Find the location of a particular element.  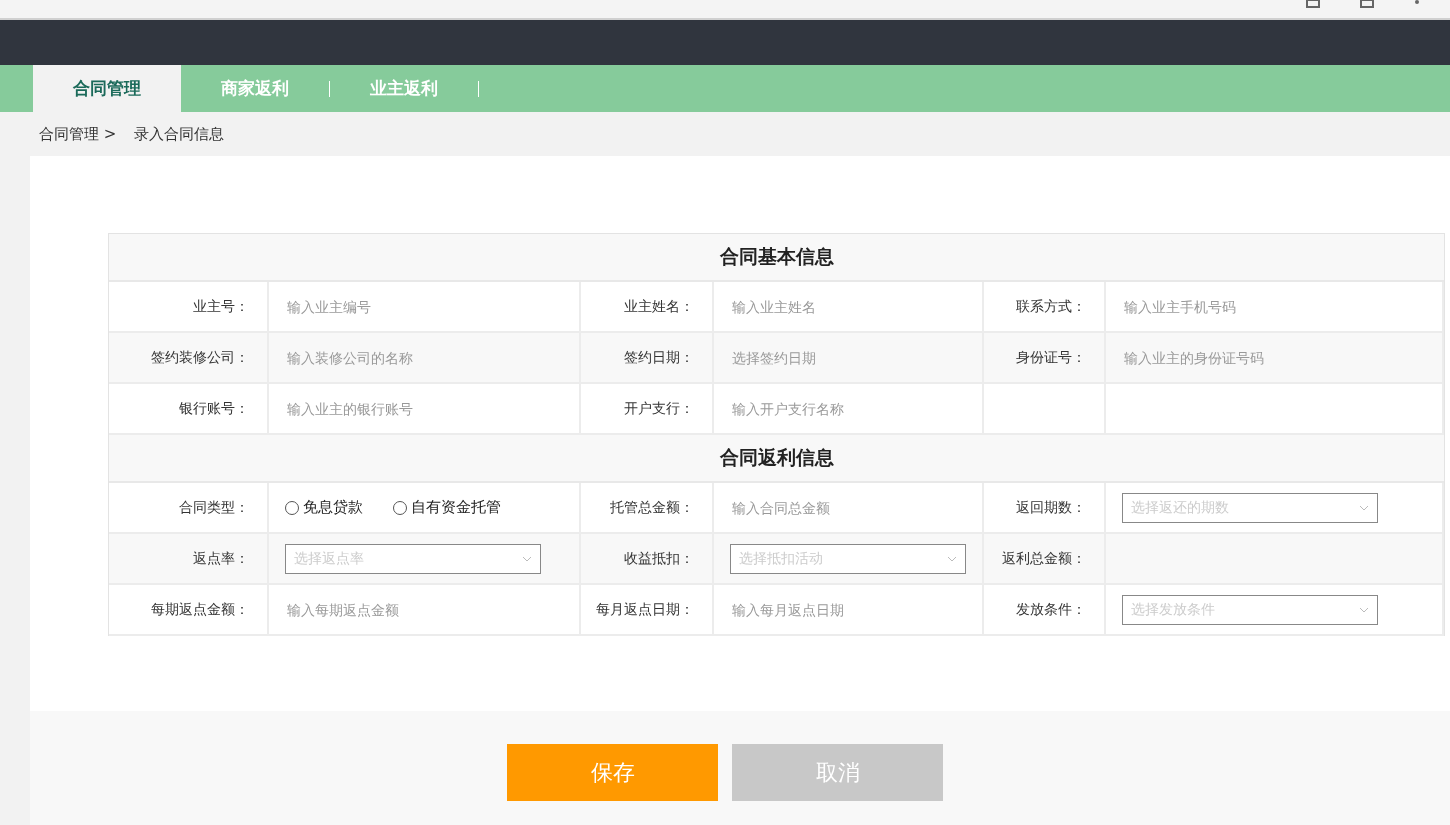

field-label: 开户支行： is located at coordinates (647, 408).